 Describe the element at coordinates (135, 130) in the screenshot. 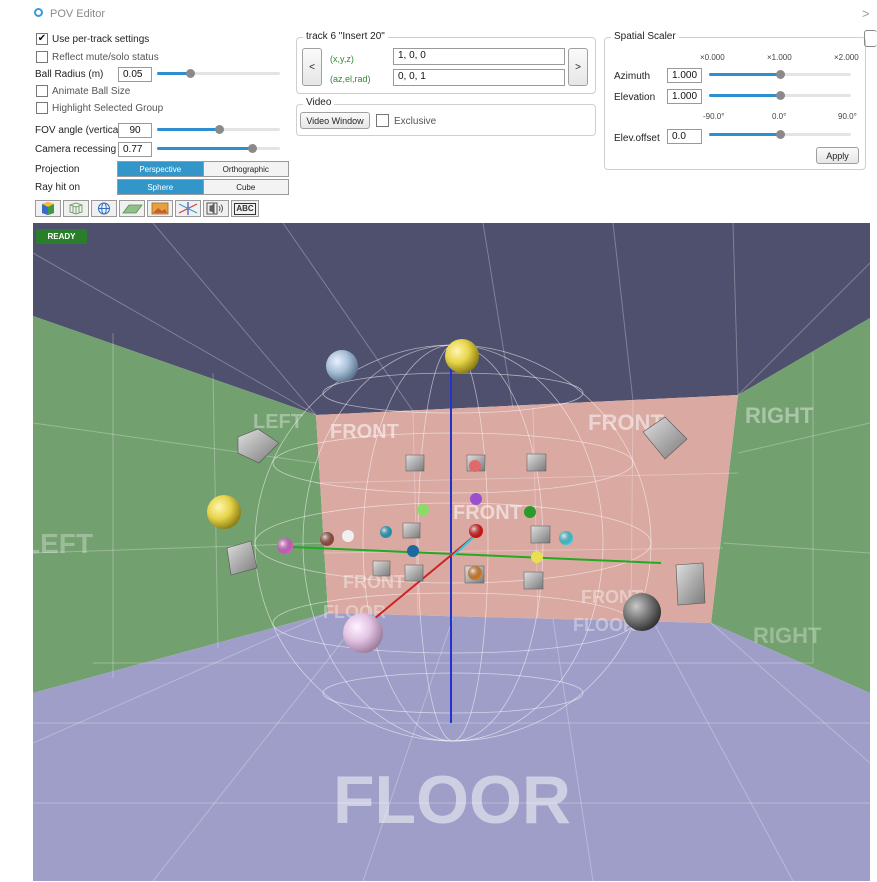

I see `fov-input: 90` at that location.